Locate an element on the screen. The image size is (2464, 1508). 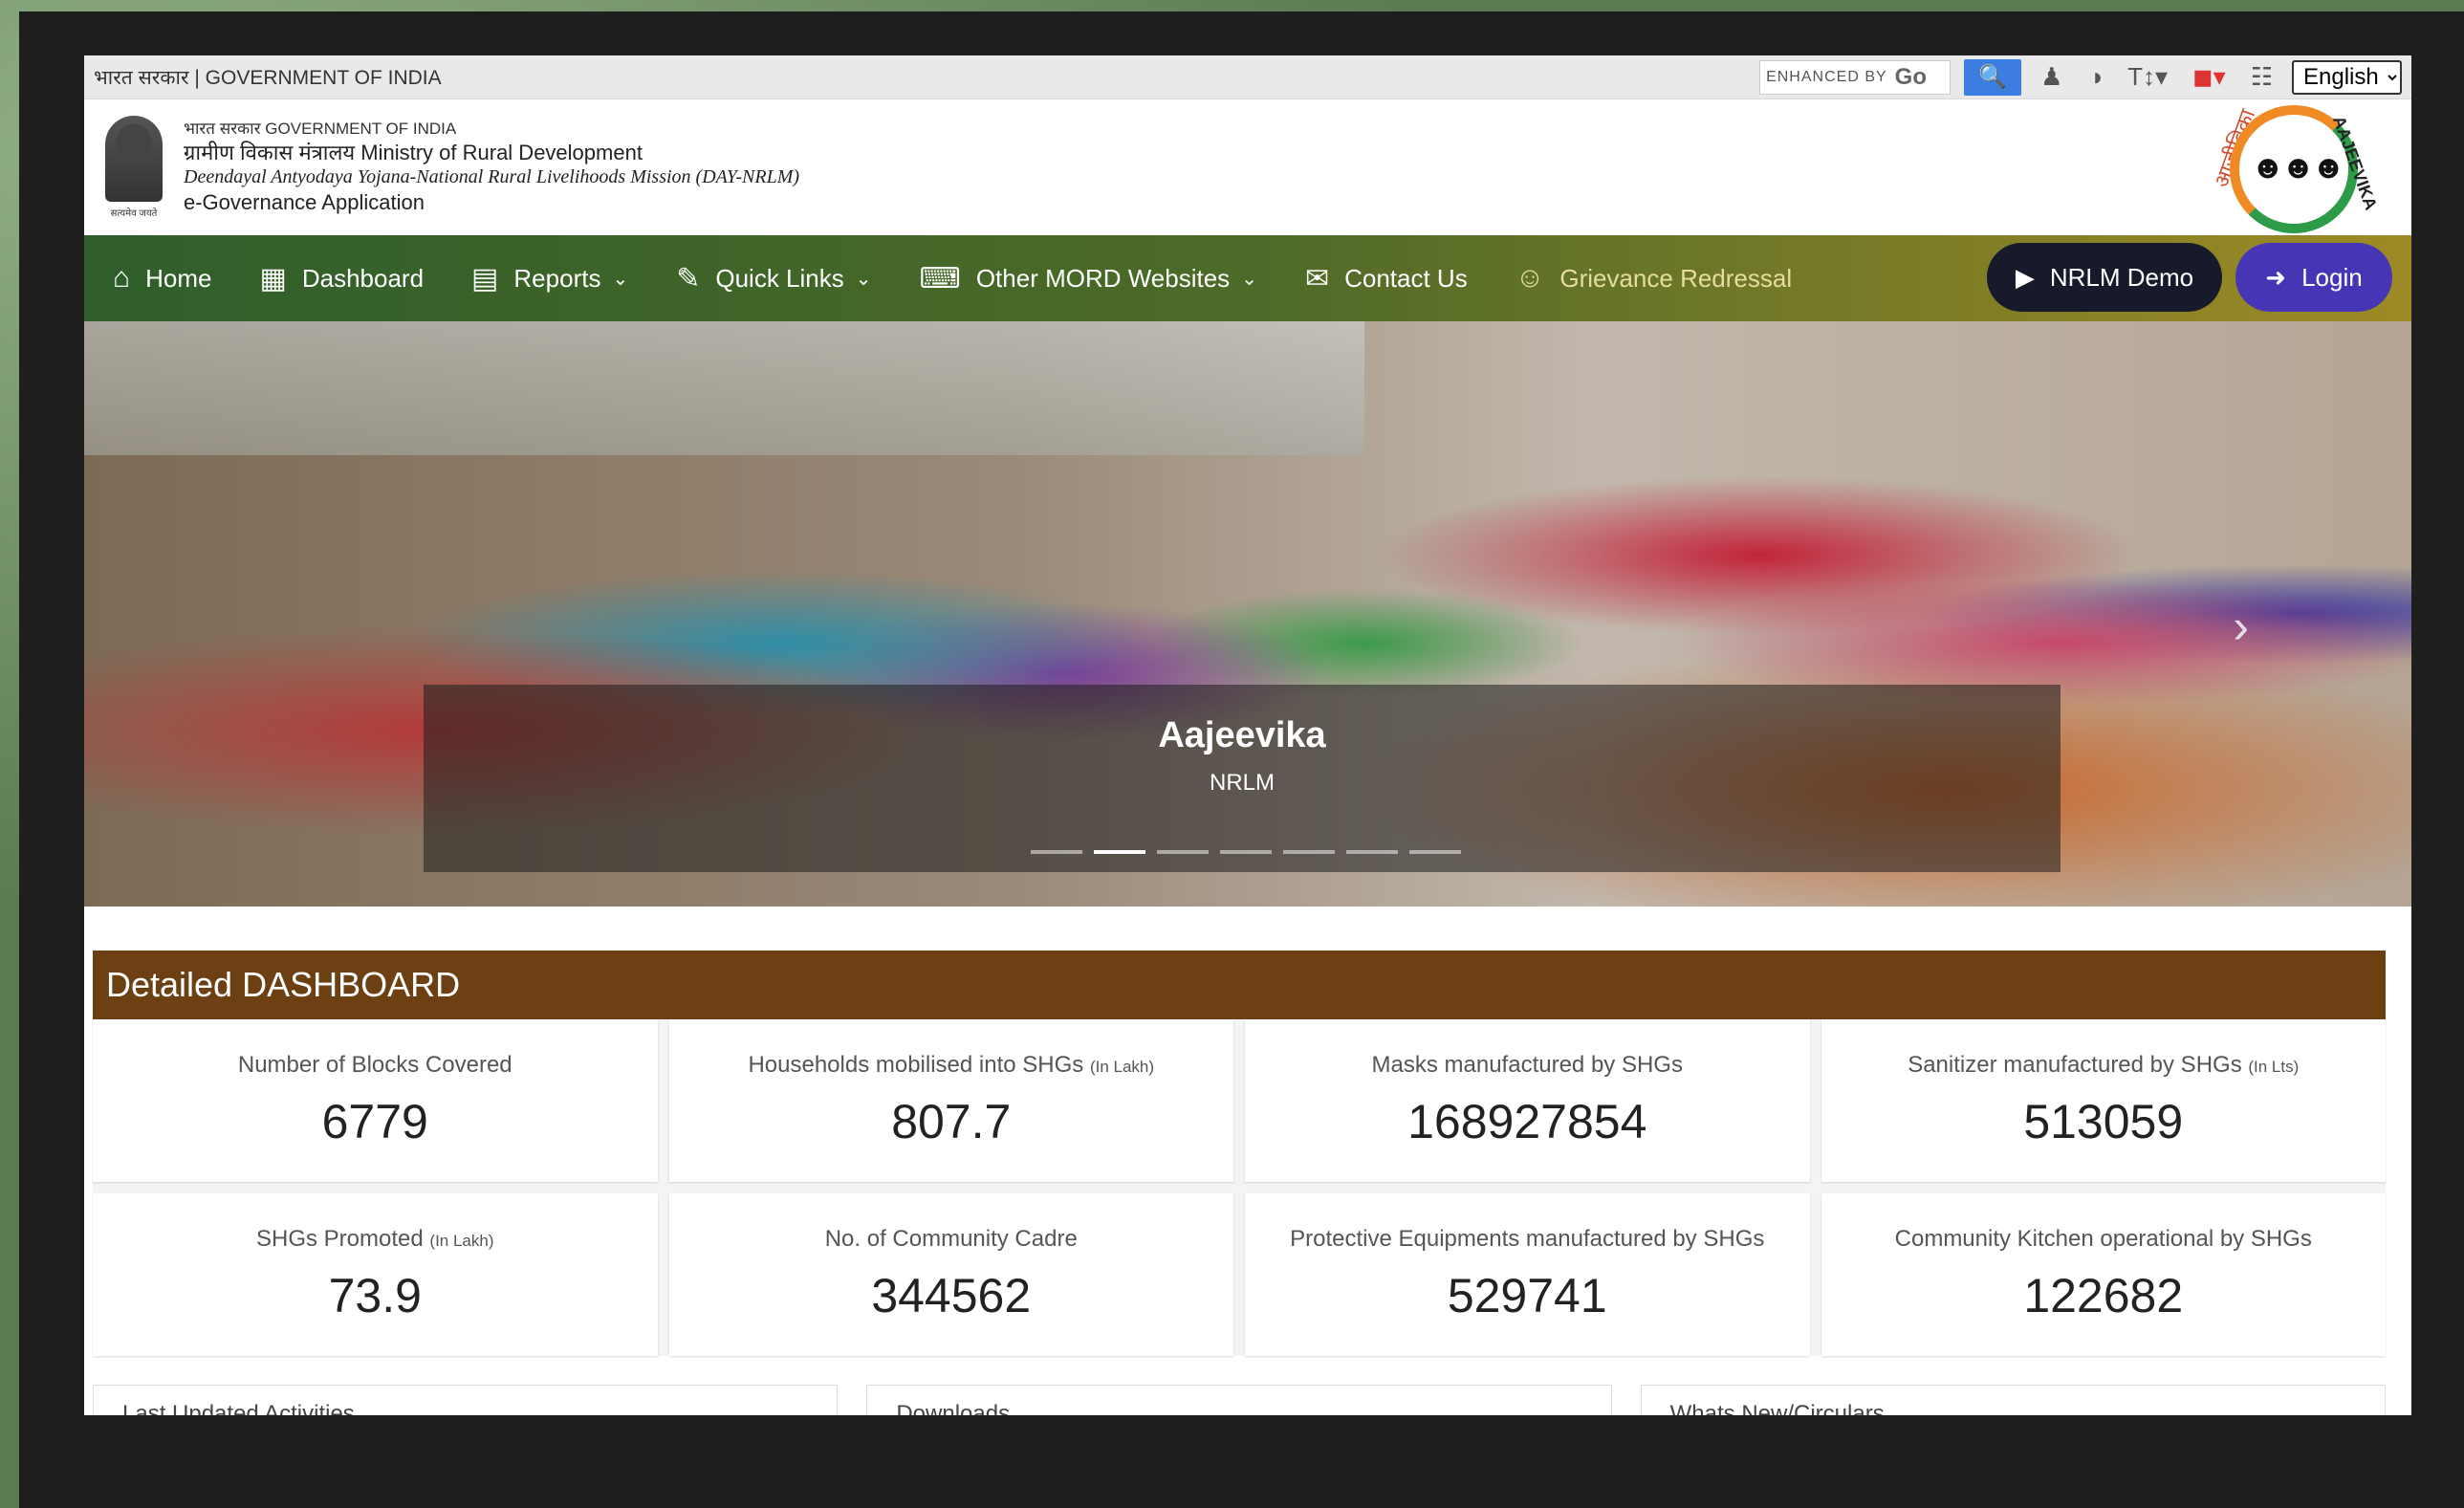
stat-card-cadre: No. of Community Cadre 344562 is located at coordinates (951, 1274).